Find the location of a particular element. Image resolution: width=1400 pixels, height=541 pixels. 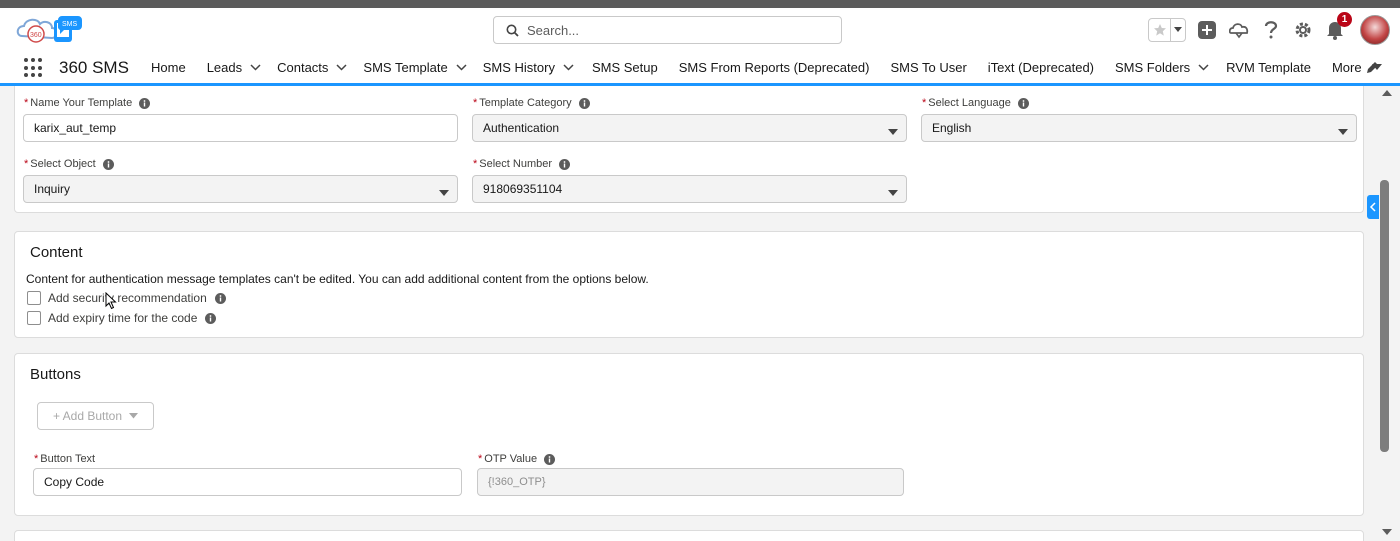

favorites-control is located at coordinates (1167, 30).